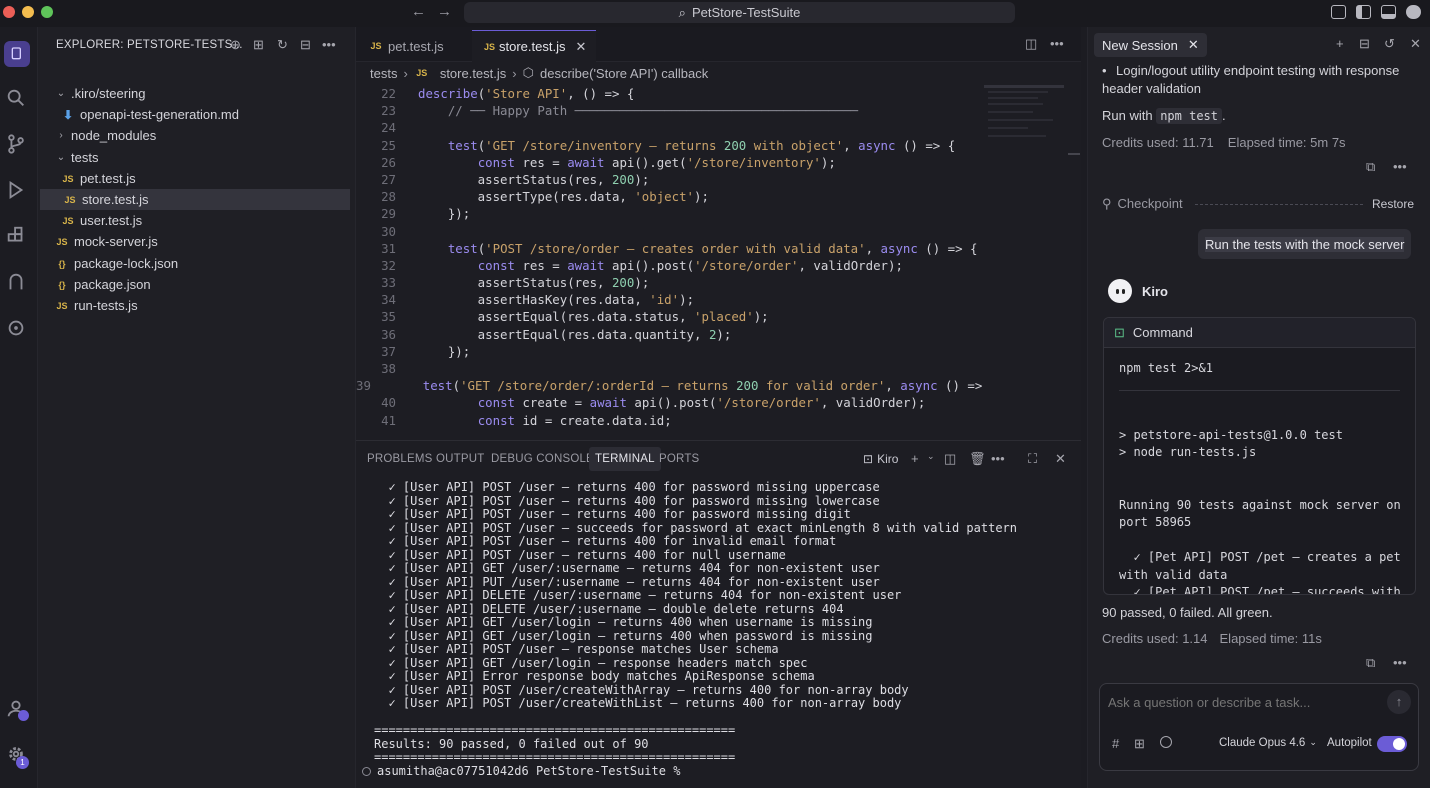  Describe the element at coordinates (1060, 459) in the screenshot. I see `close-panel-icon: ✕` at that location.